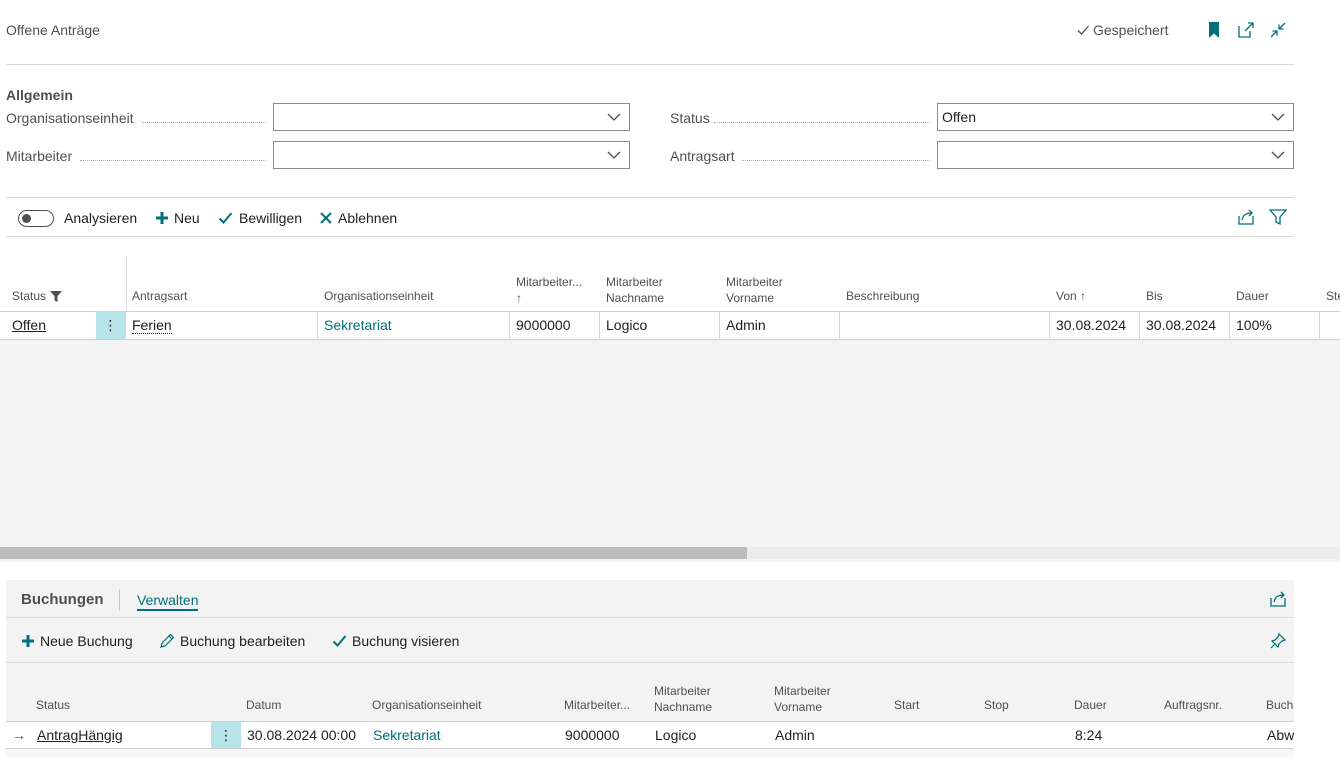 The width and height of the screenshot is (1340, 757). I want to click on header-actions: Gespeichert, so click(1170, 31).